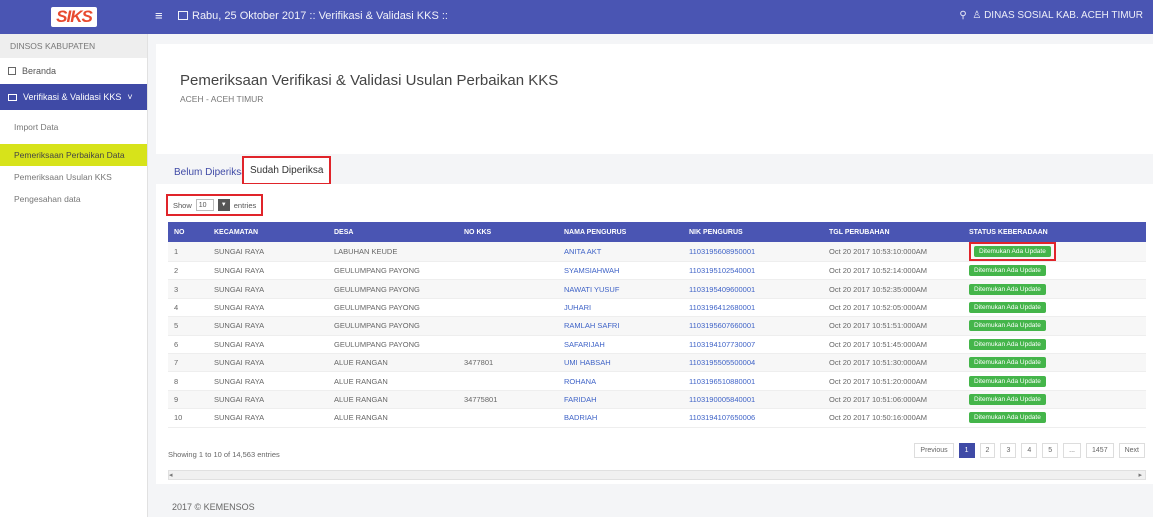  I want to click on table-cell: 1103195102540001, so click(753, 271).